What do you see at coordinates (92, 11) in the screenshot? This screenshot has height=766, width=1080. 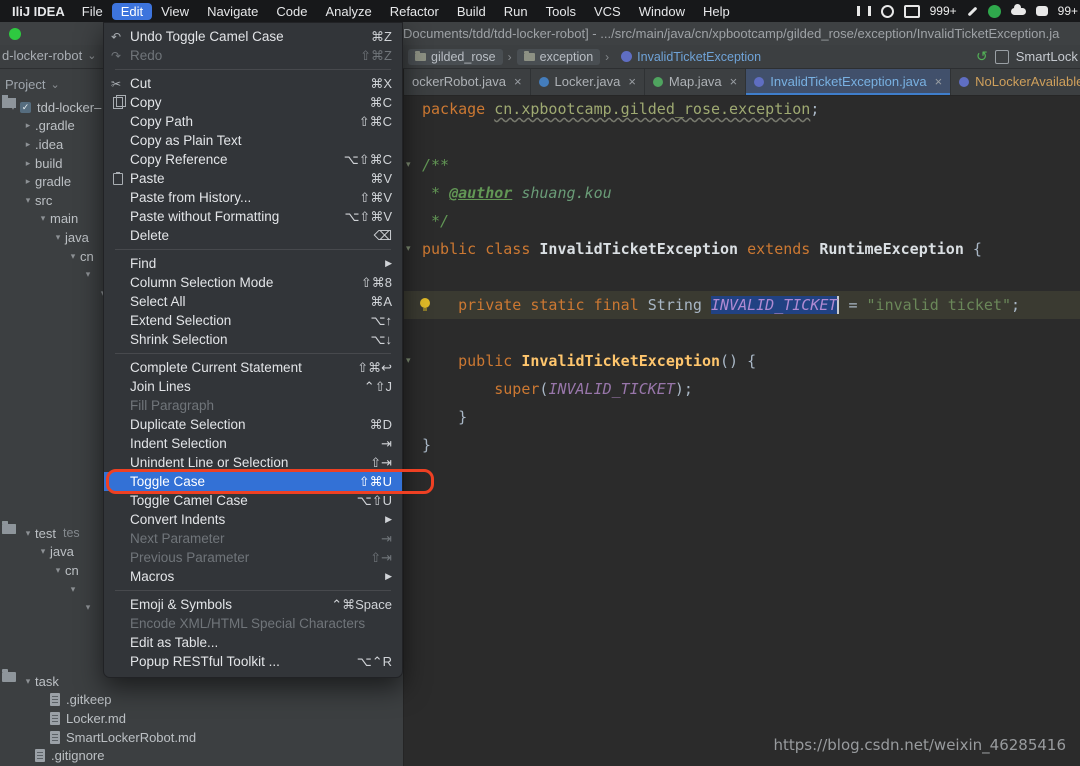 I see `menubar-item-file: File` at bounding box center [92, 11].